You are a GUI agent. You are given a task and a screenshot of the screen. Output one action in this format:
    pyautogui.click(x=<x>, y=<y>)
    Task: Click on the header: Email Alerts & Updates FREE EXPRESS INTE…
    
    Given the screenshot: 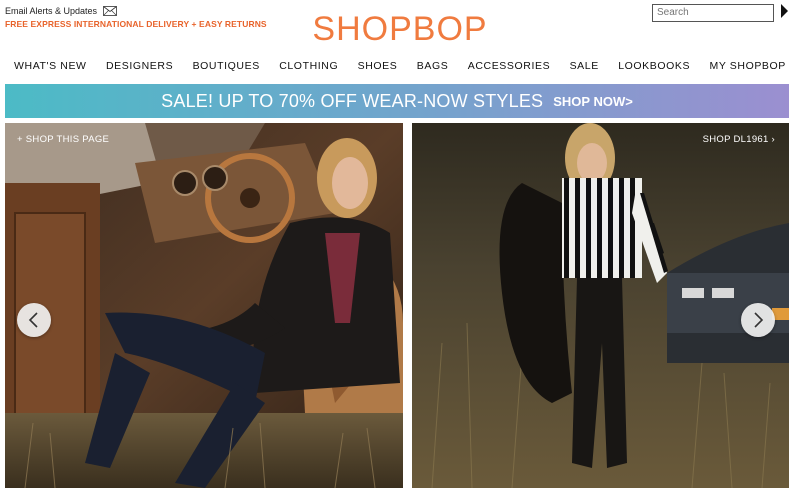 What is the action you would take?
    pyautogui.click(x=400, y=29)
    